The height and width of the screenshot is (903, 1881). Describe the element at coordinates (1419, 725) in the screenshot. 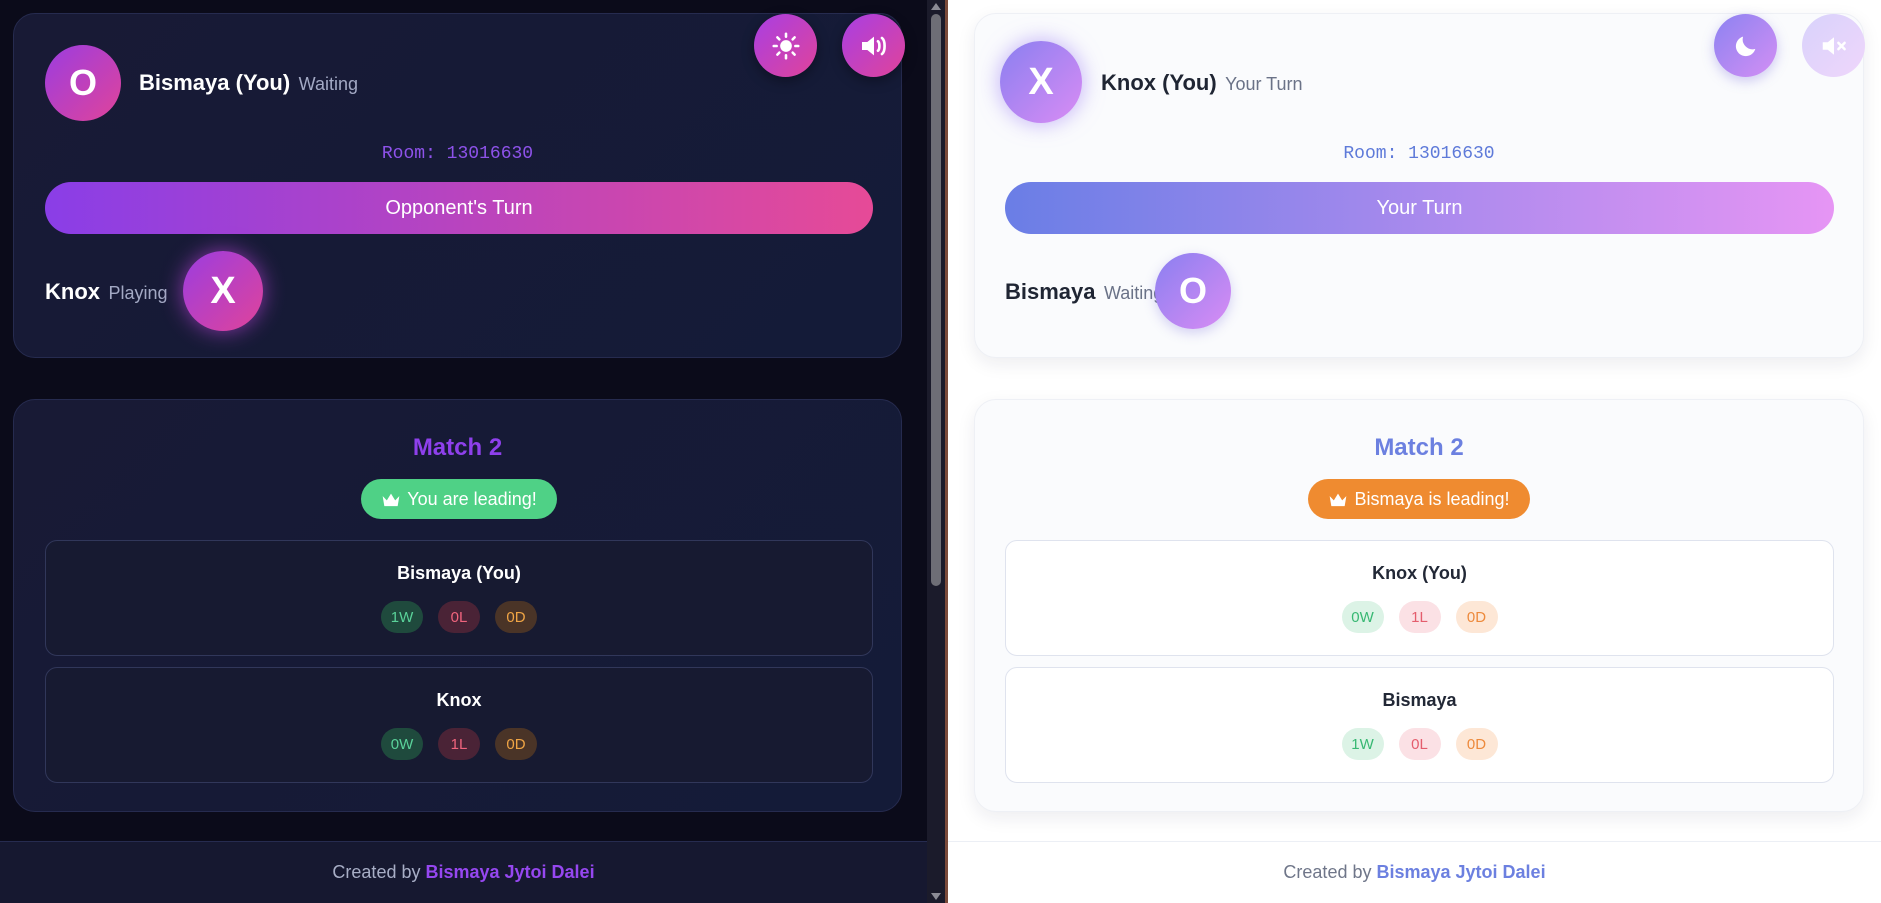

I see `score-card-player-2: Bismaya 1W 0L 0D` at that location.